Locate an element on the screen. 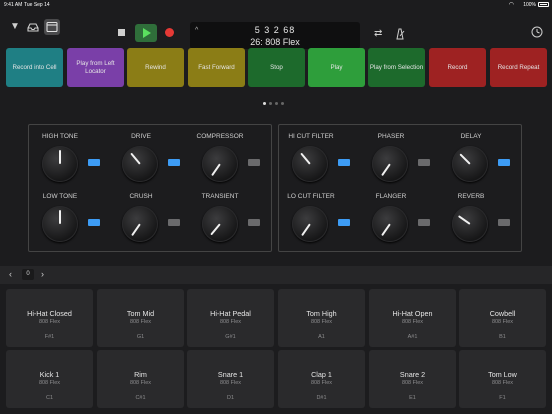  drum-pad: Clap 1 808 Flex D#1 is located at coordinates (321, 379).